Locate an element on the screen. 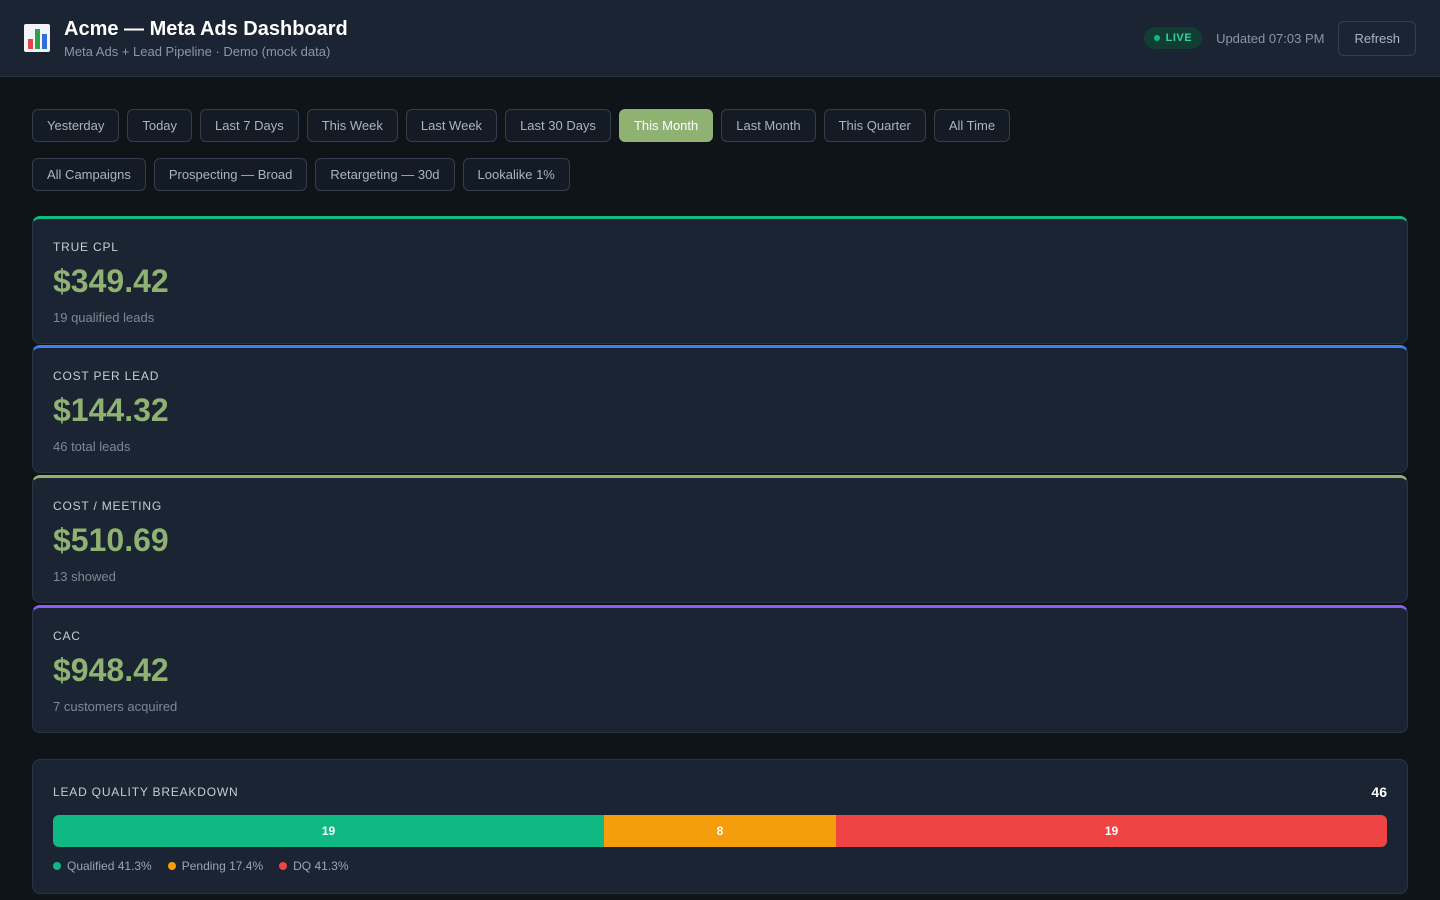 This screenshot has height=900, width=1440. lead-quality-bar: 19 8 19 is located at coordinates (720, 831).